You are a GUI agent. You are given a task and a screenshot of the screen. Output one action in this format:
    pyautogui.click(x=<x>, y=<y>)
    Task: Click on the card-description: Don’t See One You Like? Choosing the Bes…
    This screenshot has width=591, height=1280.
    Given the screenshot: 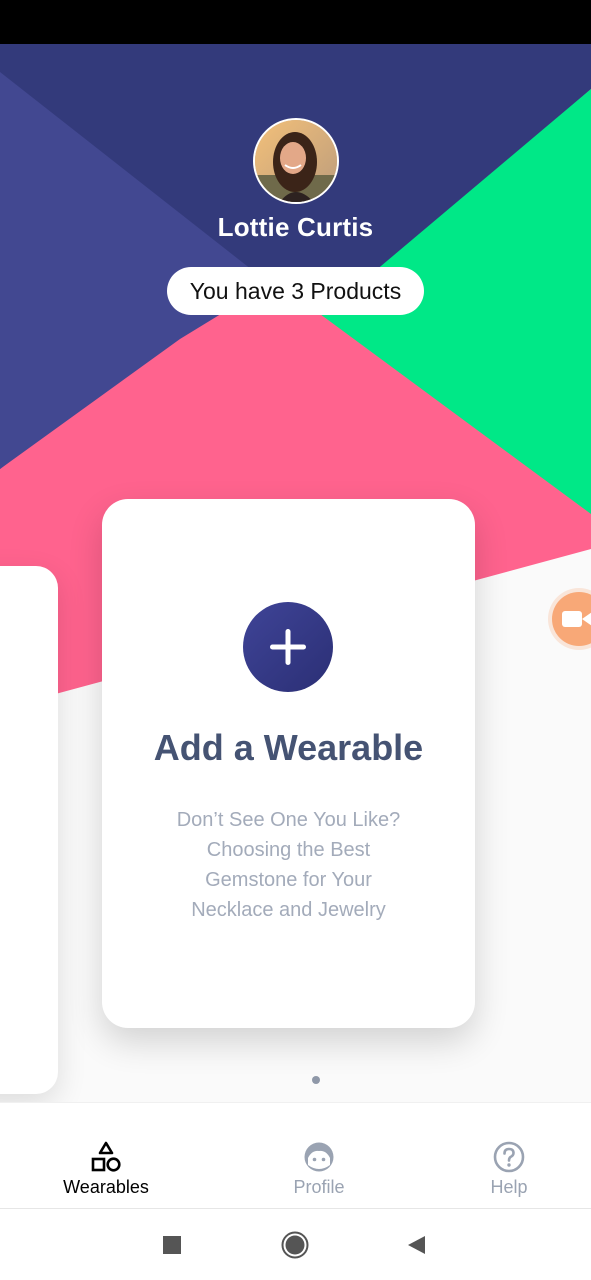 What is the action you would take?
    pyautogui.click(x=288, y=865)
    